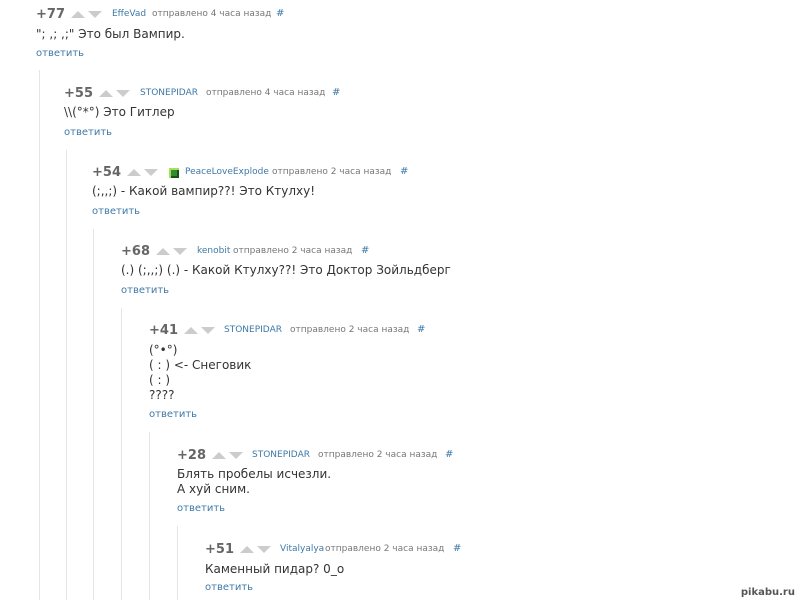  I want to click on comment-rating: +54, so click(106, 172).